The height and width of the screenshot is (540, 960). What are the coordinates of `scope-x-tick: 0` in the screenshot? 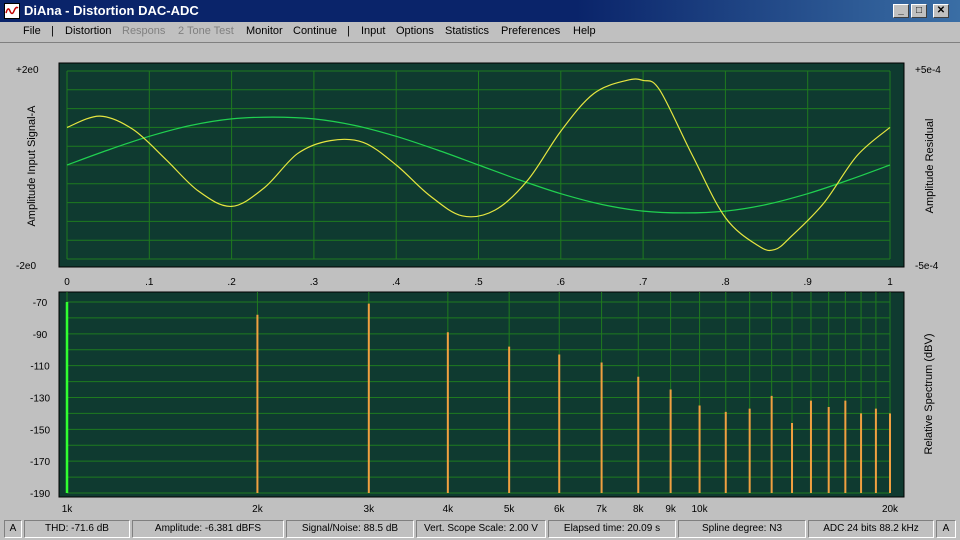 It's located at (67, 282).